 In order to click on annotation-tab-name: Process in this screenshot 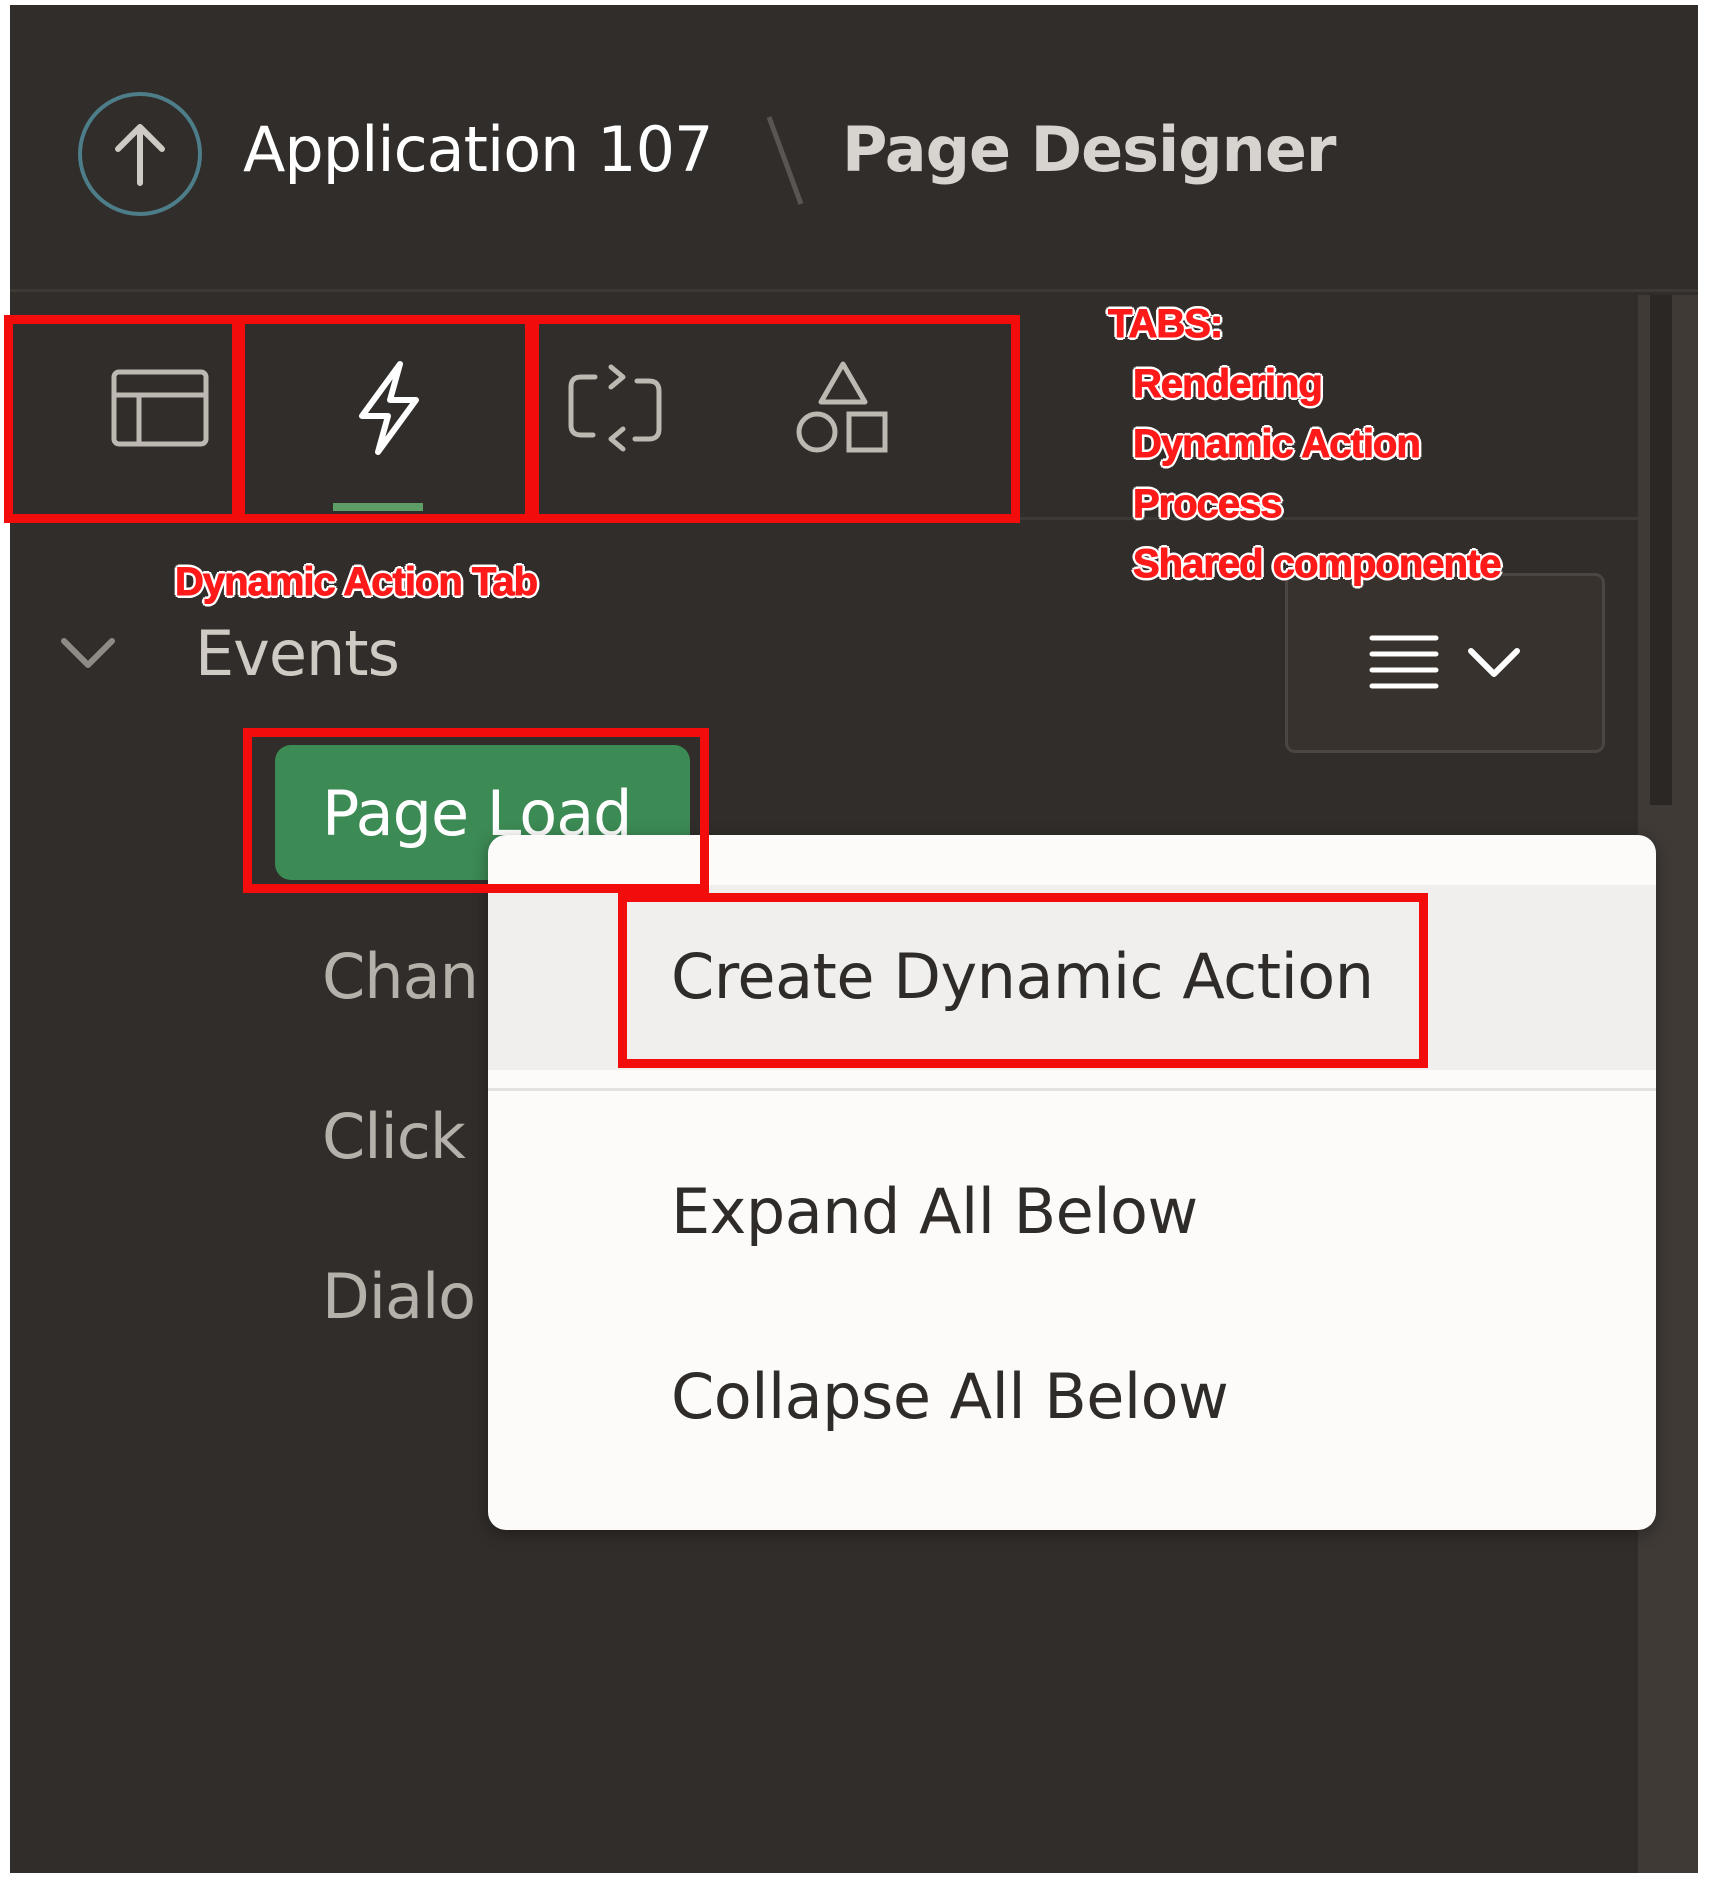, I will do `click(1208, 504)`.